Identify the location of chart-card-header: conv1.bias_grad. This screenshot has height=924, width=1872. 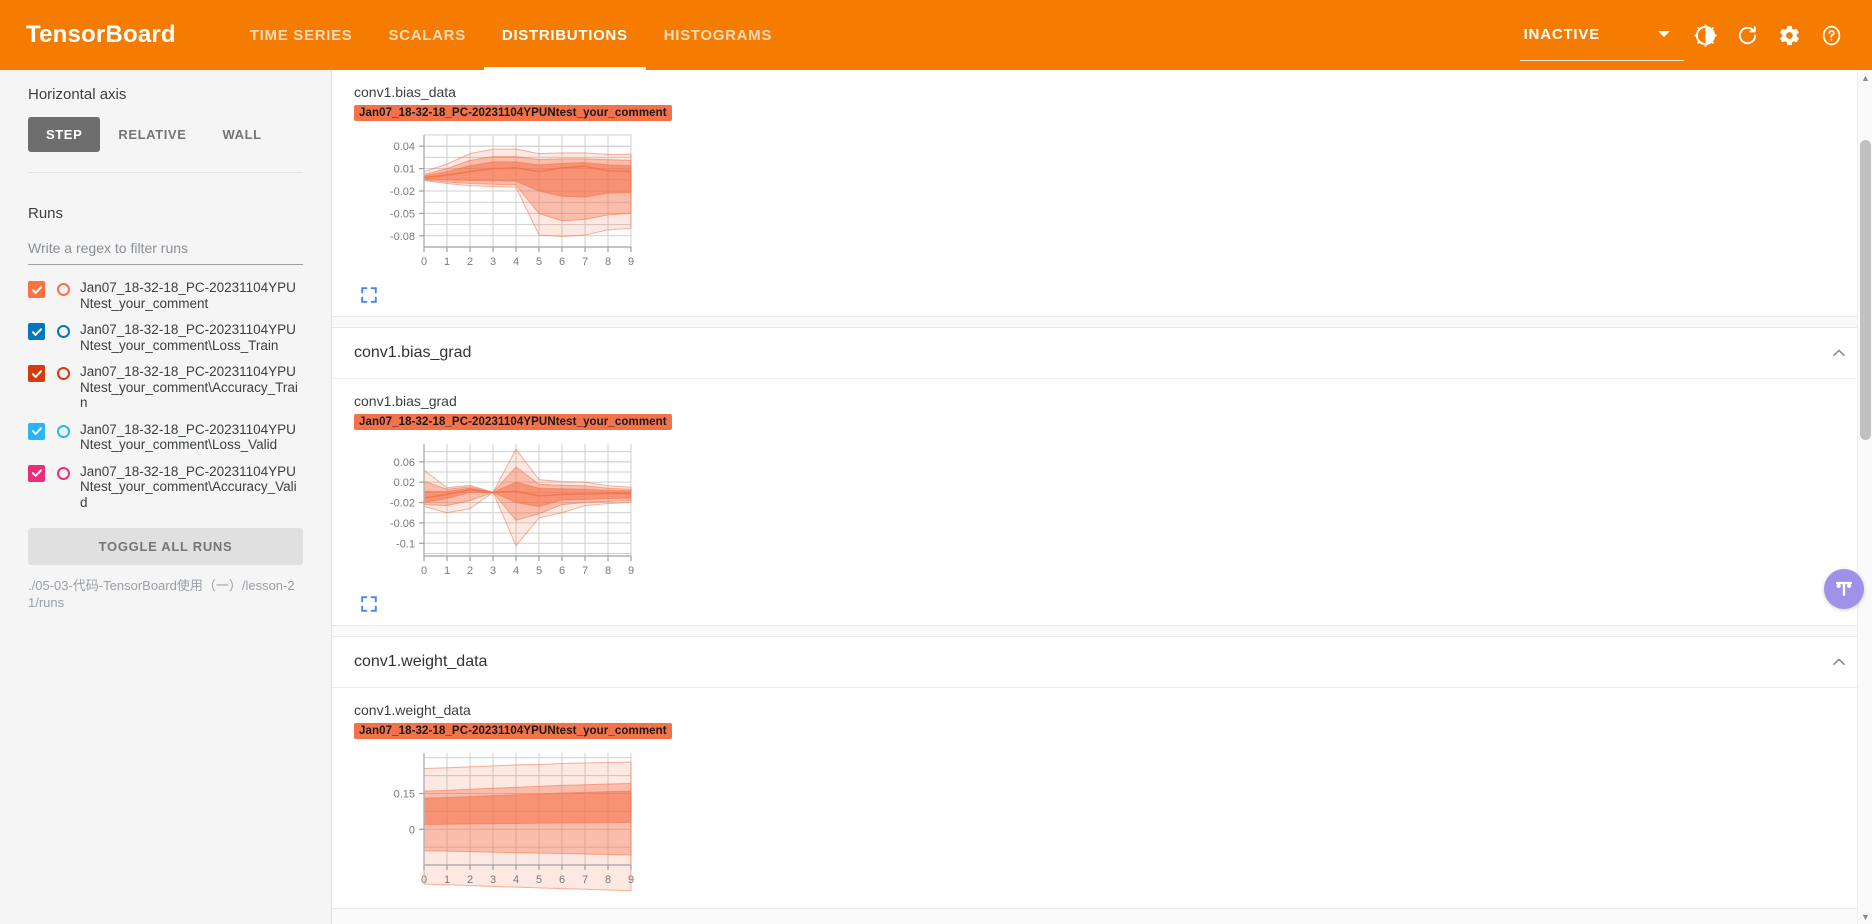
(1102, 353).